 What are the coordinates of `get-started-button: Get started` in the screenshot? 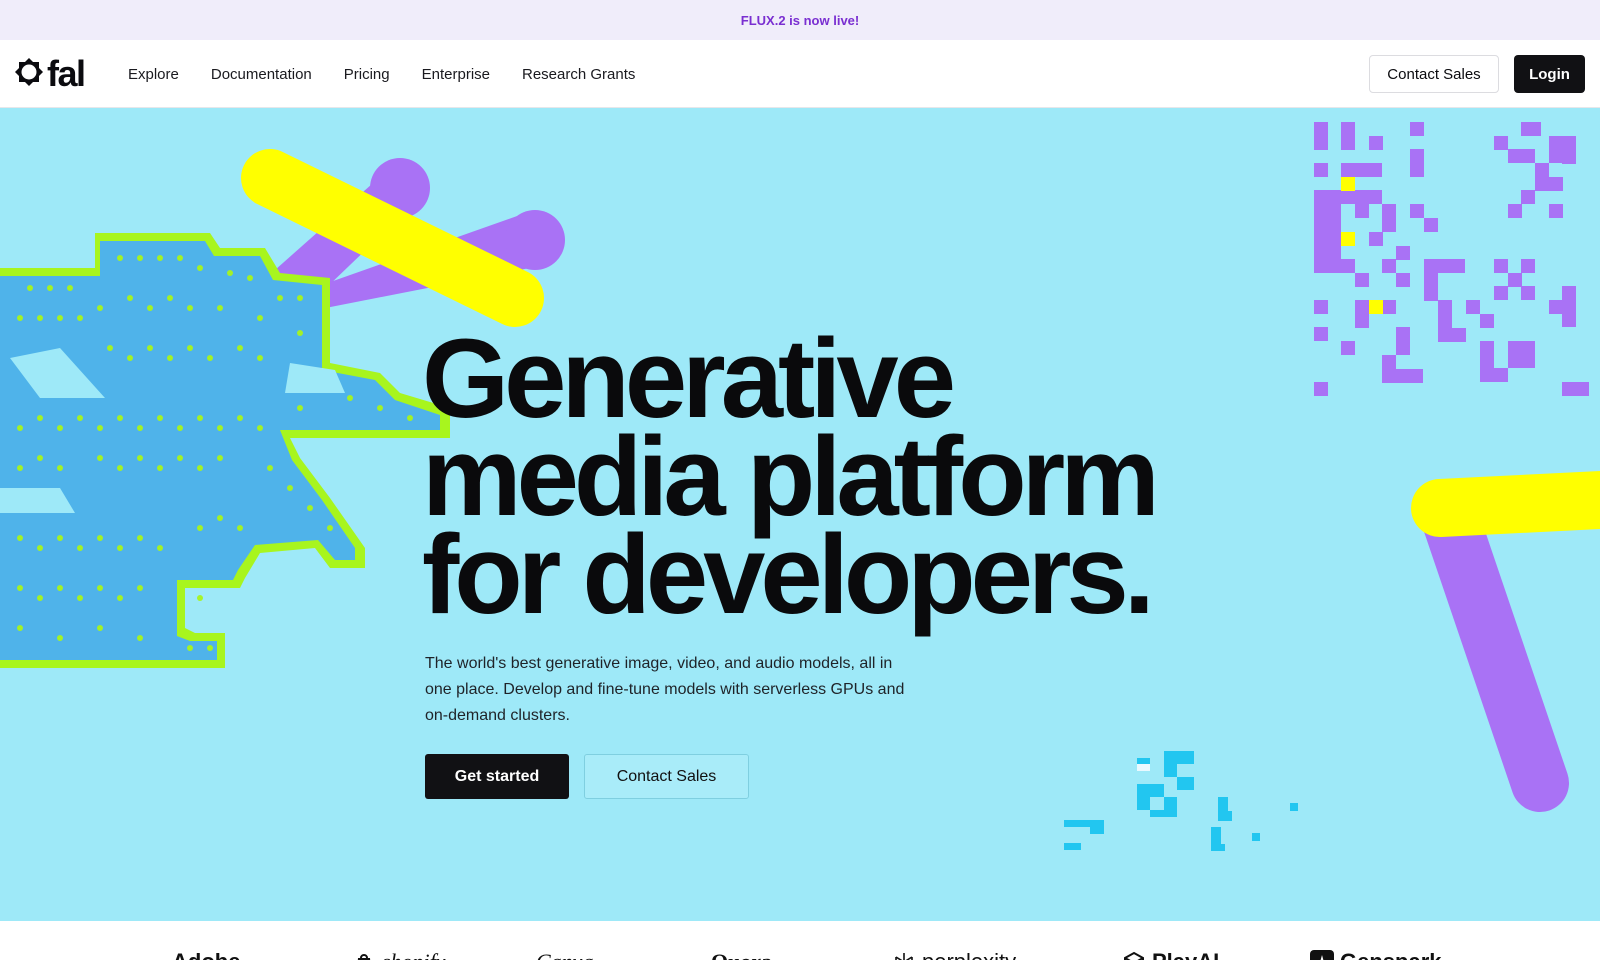 It's located at (497, 776).